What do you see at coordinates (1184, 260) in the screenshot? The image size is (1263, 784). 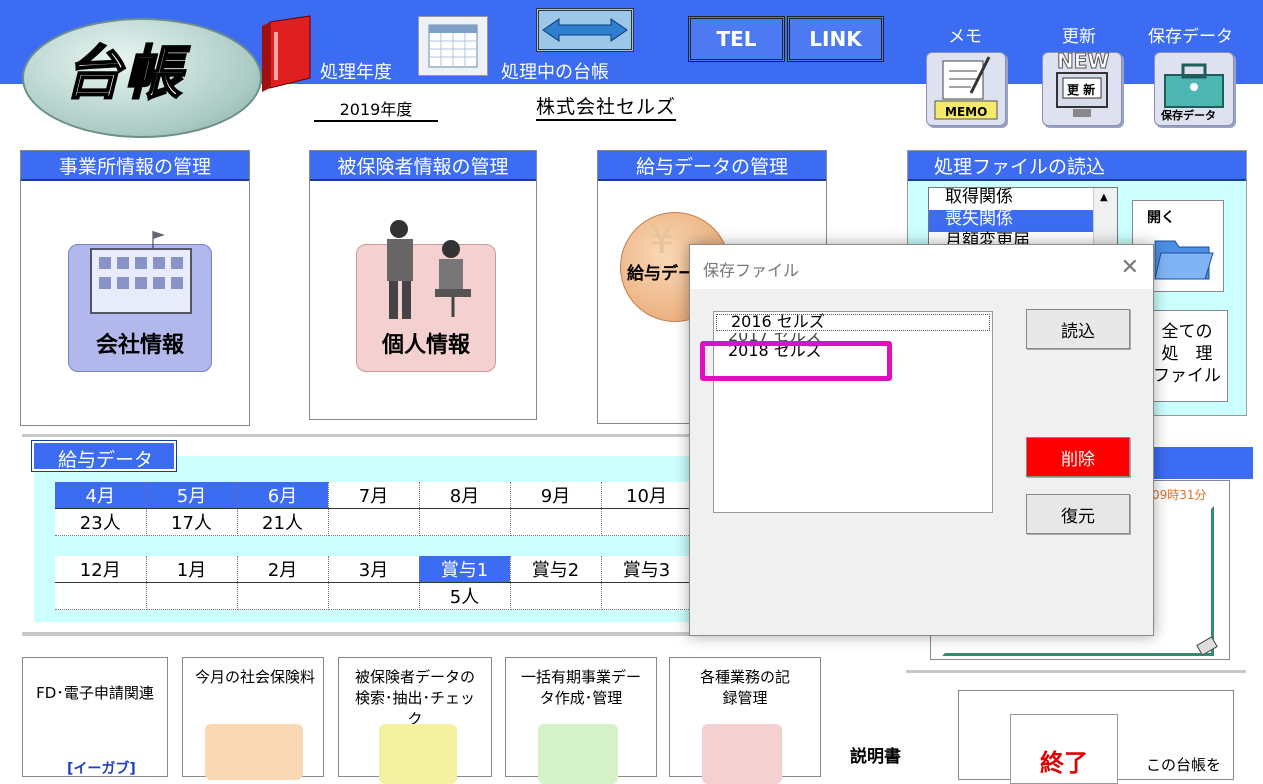 I see `folder-icon` at bounding box center [1184, 260].